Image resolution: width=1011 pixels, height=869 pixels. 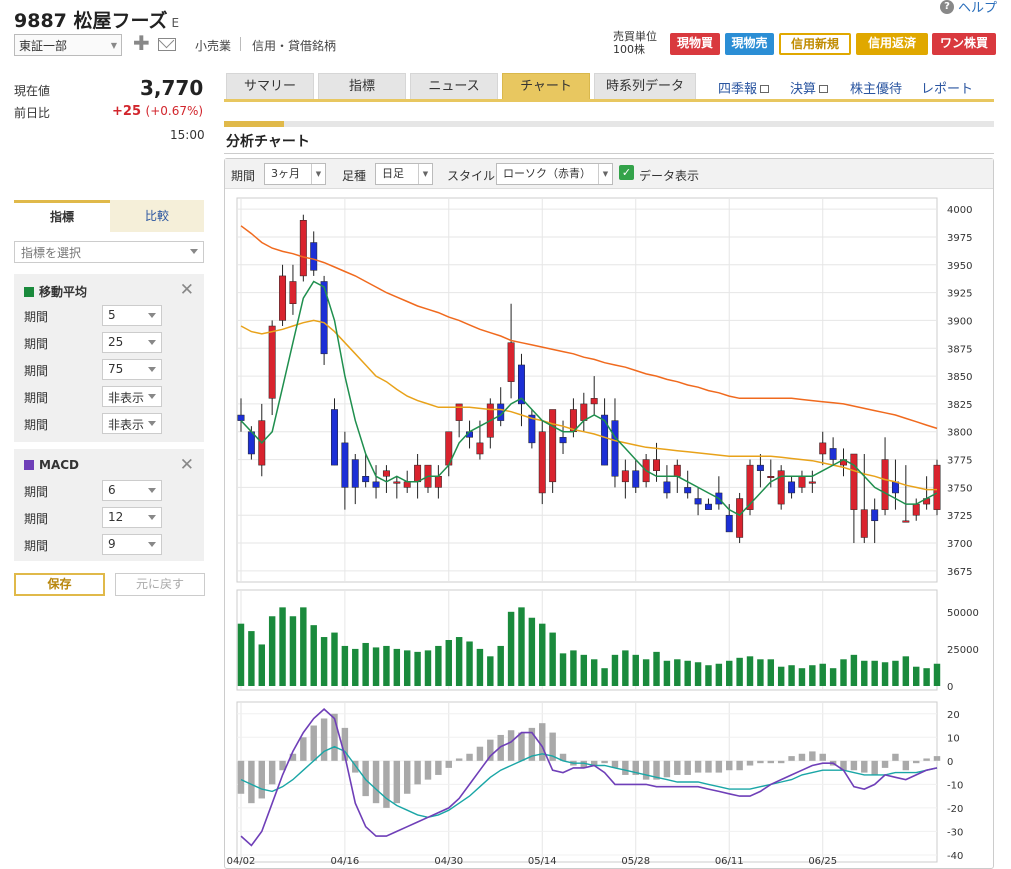 I want to click on volume-tick-label: 50000, so click(x=963, y=613).